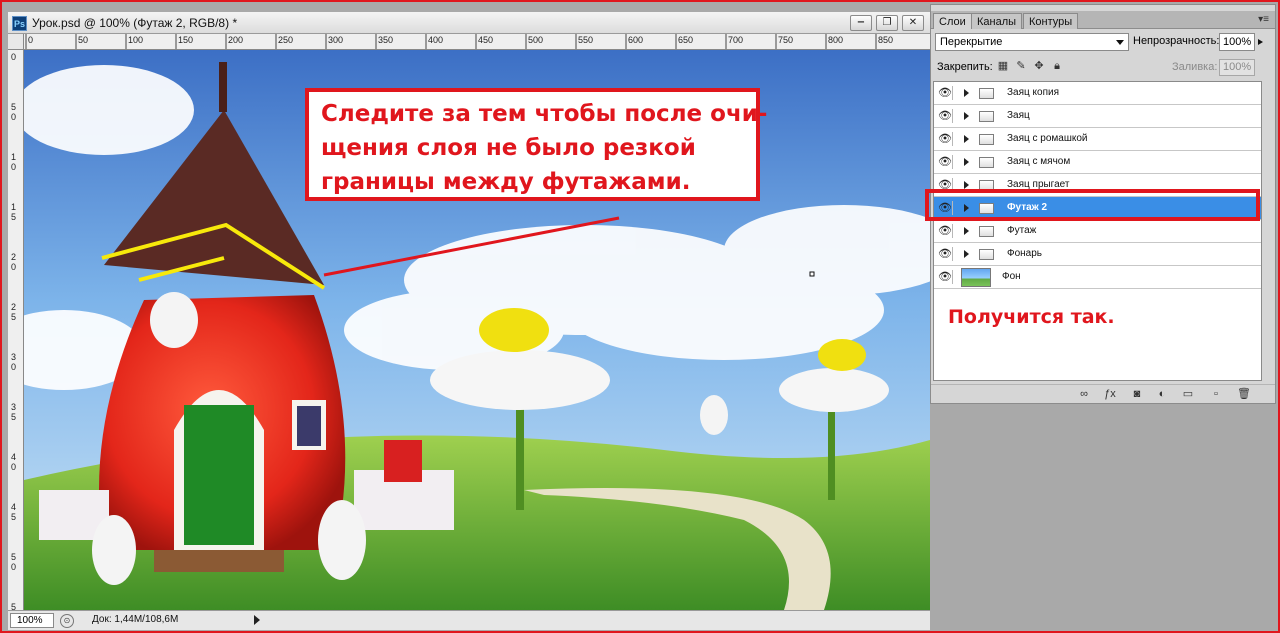  Describe the element at coordinates (336, 40) in the screenshot. I see `ruler-label: 300` at that location.